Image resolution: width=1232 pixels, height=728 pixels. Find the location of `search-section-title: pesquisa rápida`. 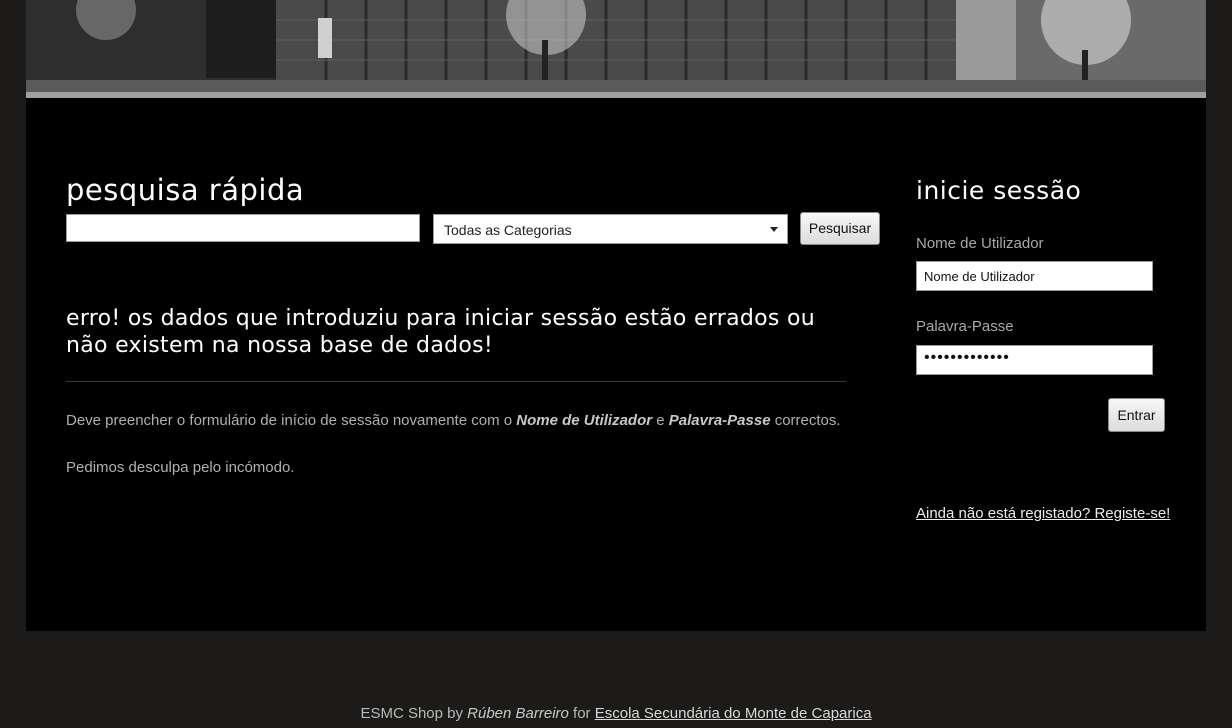

search-section-title: pesquisa rápida is located at coordinates (185, 190).